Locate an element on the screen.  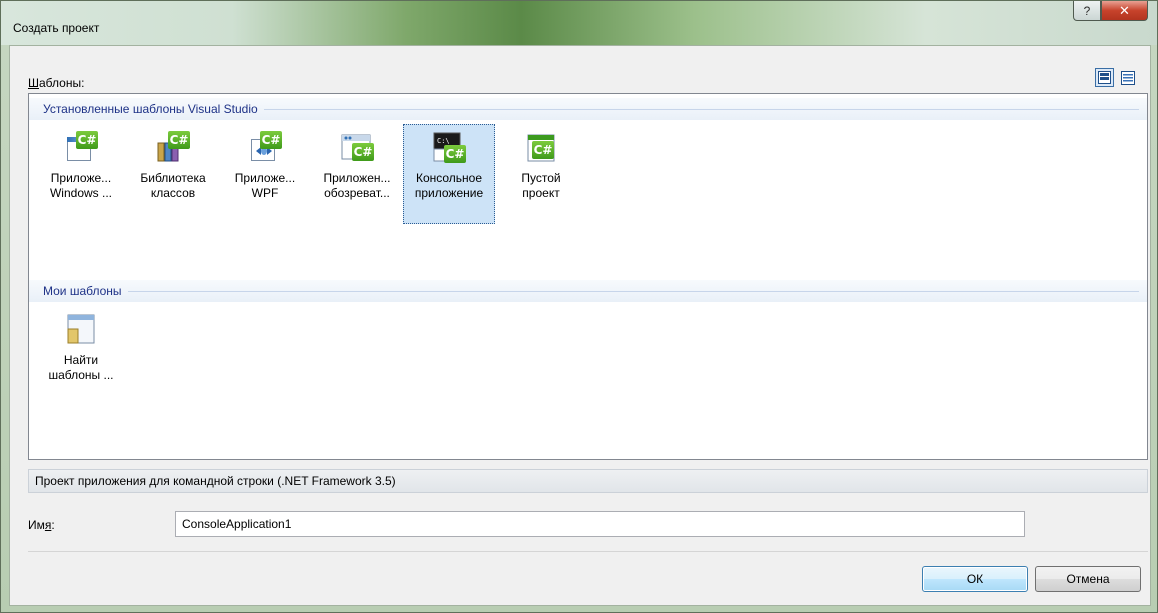
small-icons-view-button is located at coordinates (1127, 77).